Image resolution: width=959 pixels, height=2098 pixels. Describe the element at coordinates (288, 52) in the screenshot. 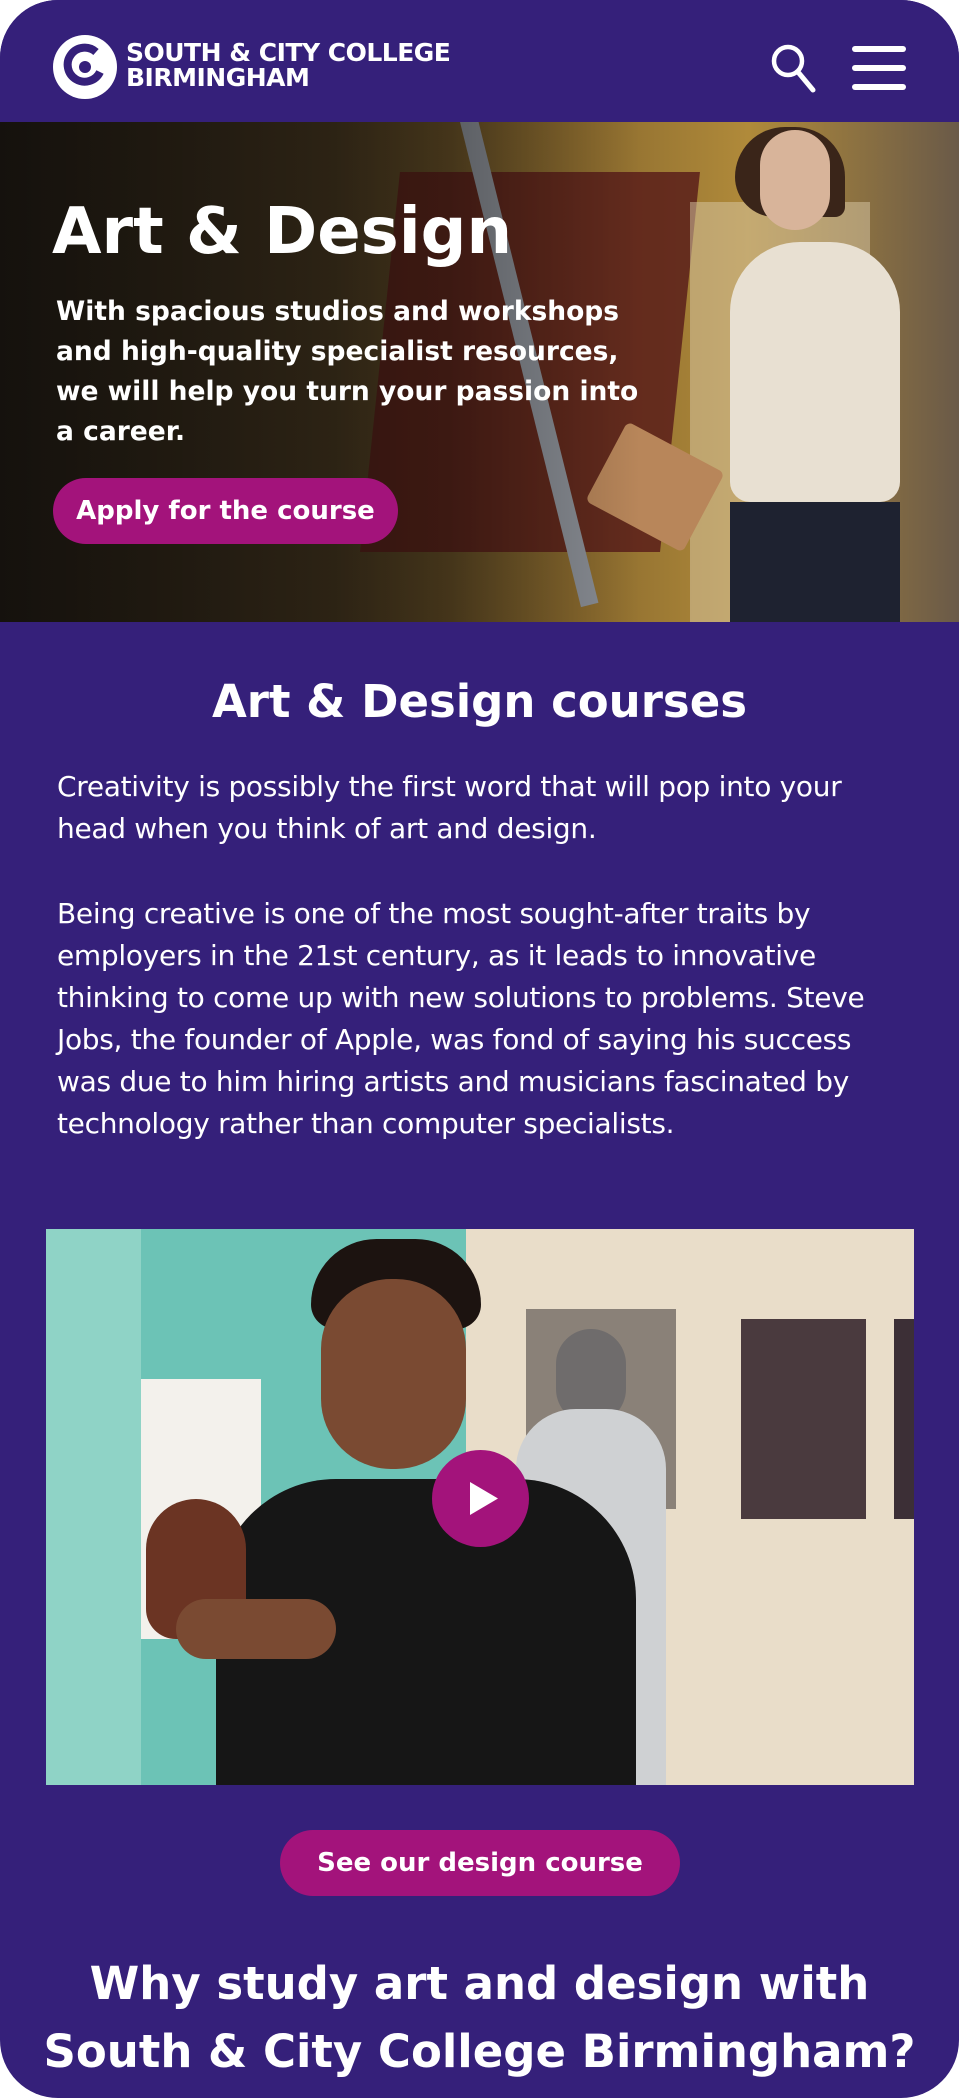

I see `logo-line-1: SOUTH & CITY COLLEGE` at that location.